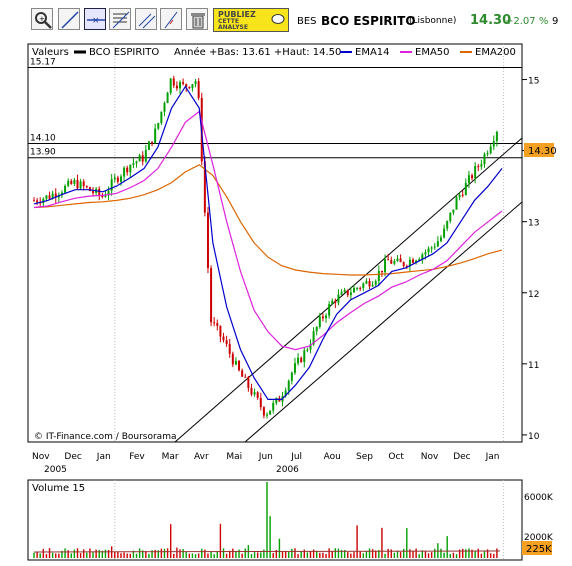  What do you see at coordinates (372, 52) in the screenshot?
I see `legend-ema14-label: EMA14` at bounding box center [372, 52].